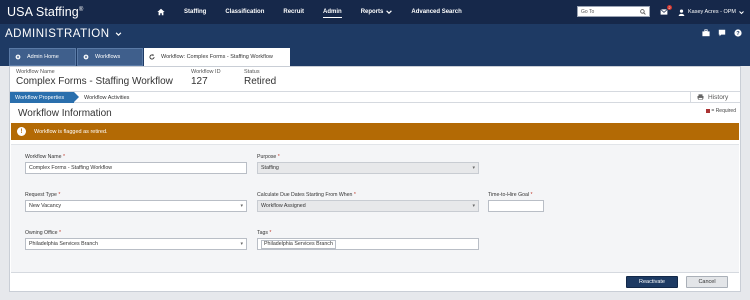 This screenshot has height=300, width=750. Describe the element at coordinates (652, 282) in the screenshot. I see `reactivate-button: Reactivate` at that location.